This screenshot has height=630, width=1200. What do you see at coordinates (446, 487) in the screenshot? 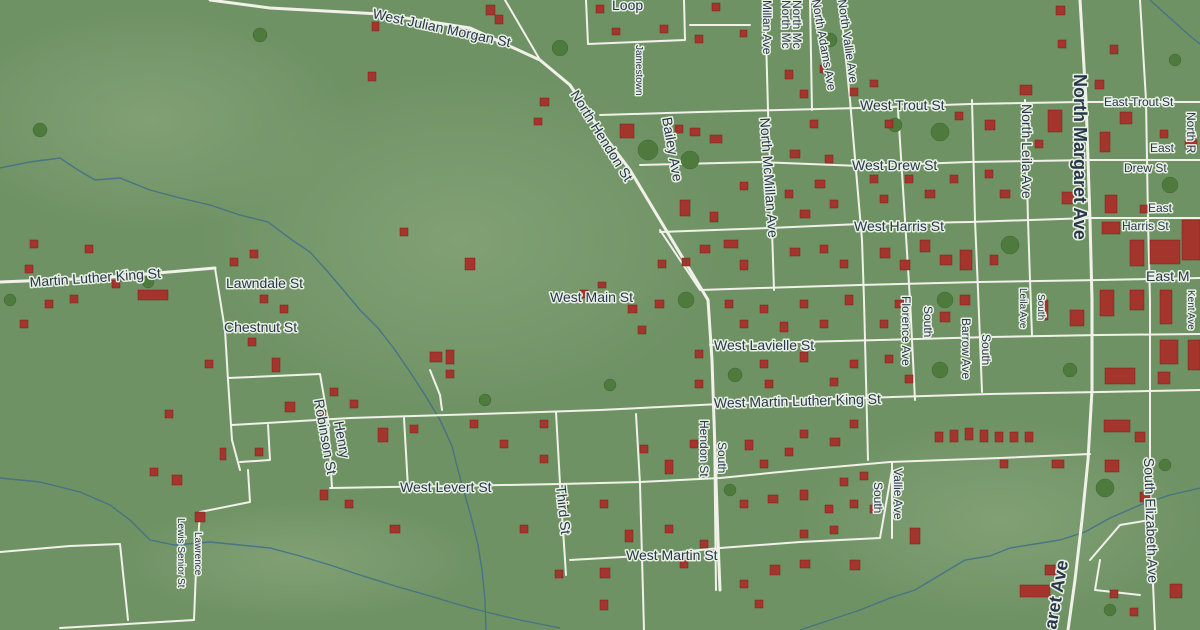
I see `label-west-levert: West Levert St` at bounding box center [446, 487].